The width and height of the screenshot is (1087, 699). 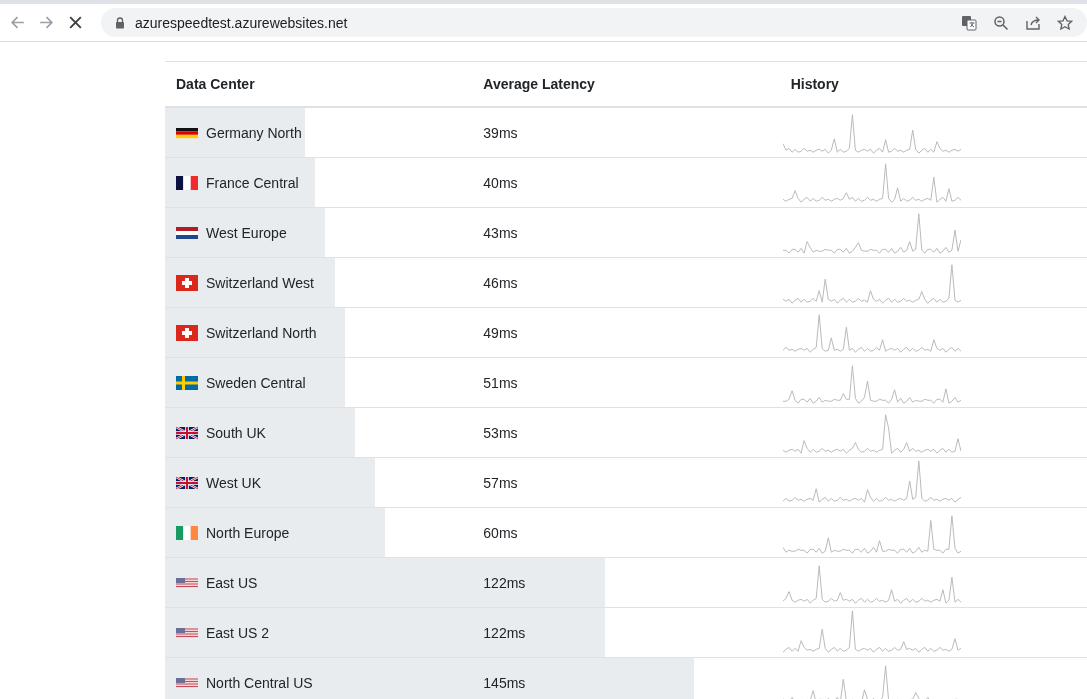 I want to click on data-center-name: Switzerland North, so click(x=261, y=332).